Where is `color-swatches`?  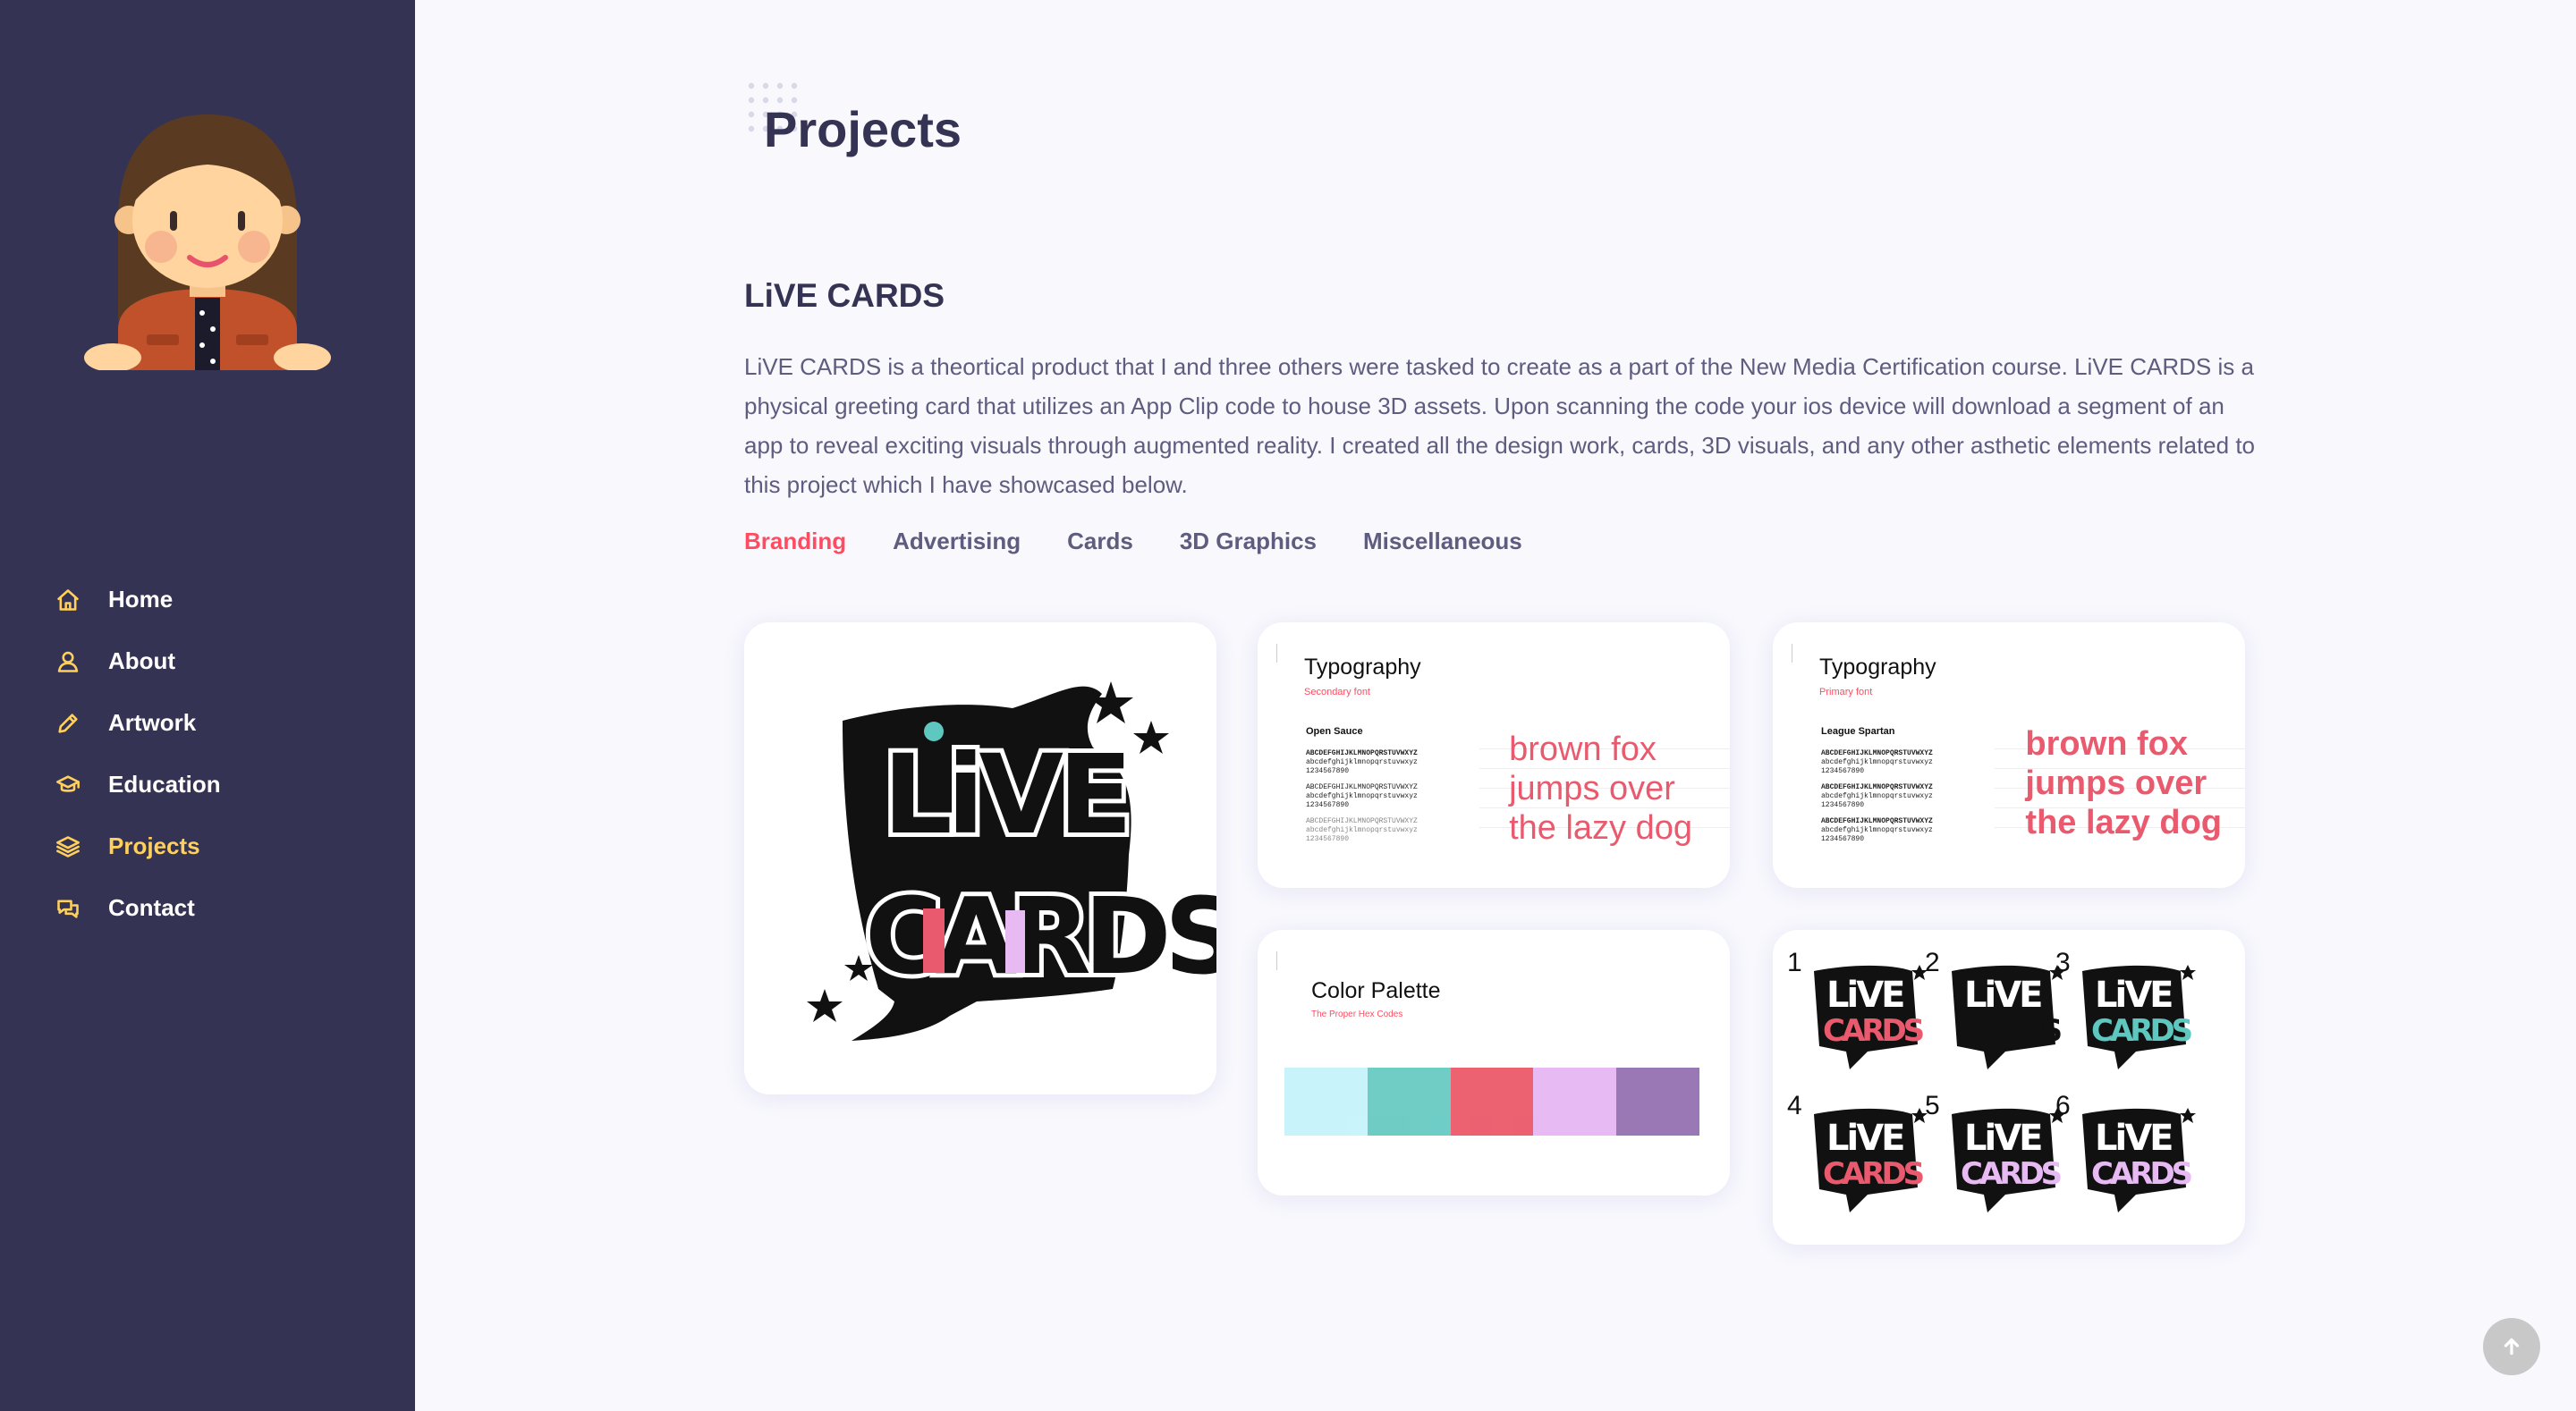
color-swatches is located at coordinates (1491, 1102).